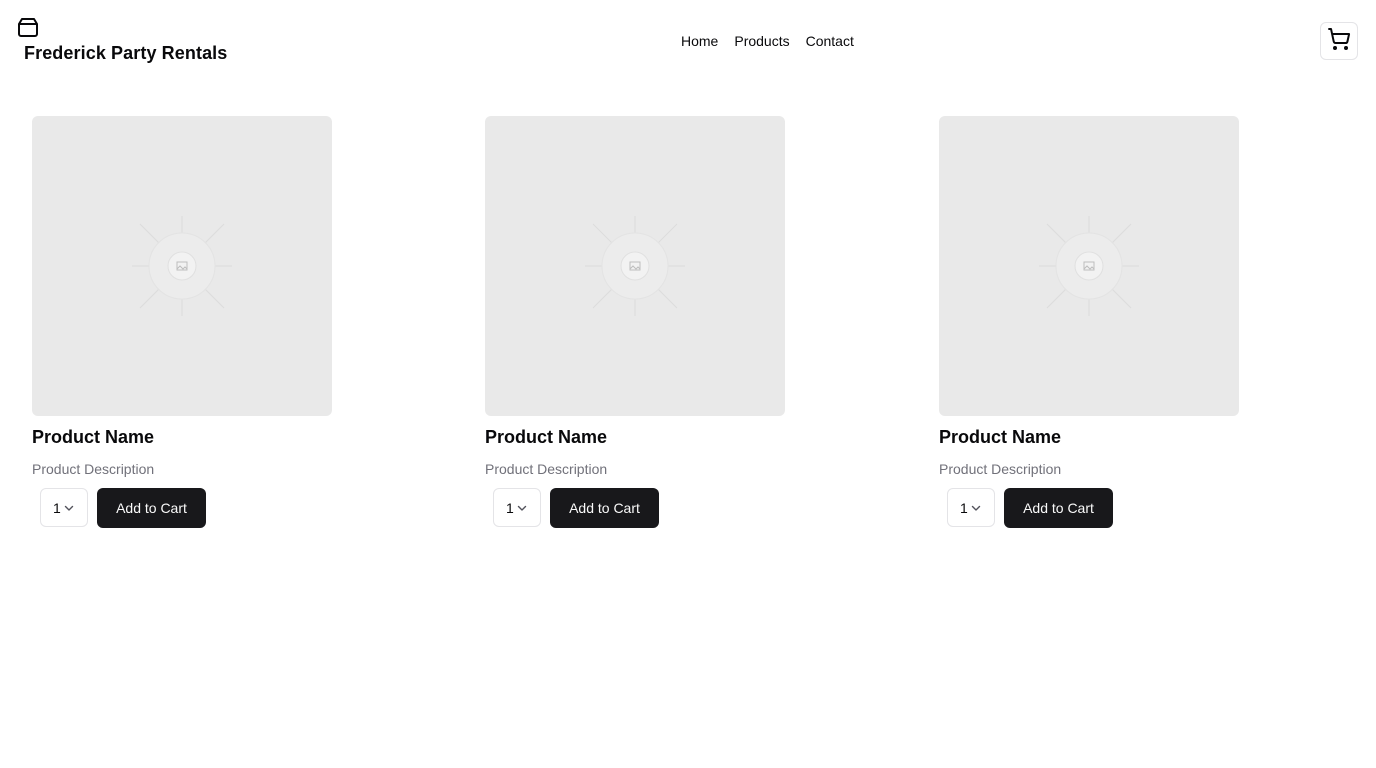  I want to click on cart-button, so click(1339, 41).